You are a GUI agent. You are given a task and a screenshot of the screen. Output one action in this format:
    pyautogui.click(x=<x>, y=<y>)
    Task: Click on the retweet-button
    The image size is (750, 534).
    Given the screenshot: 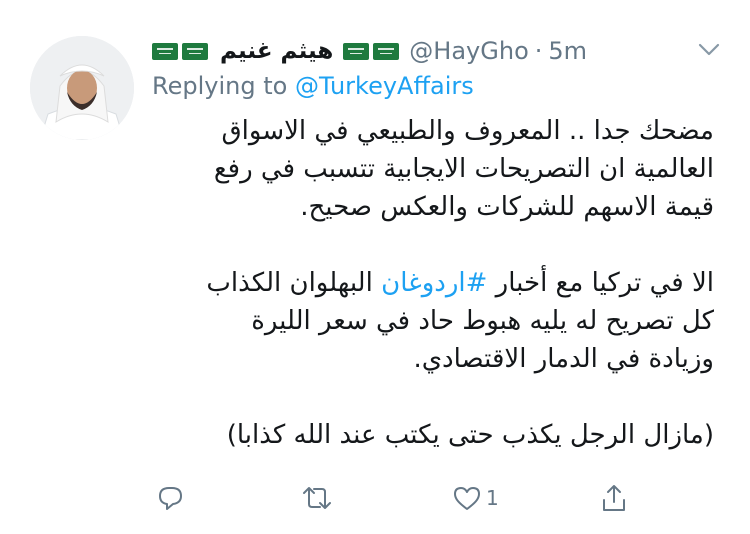 What is the action you would take?
    pyautogui.click(x=317, y=498)
    